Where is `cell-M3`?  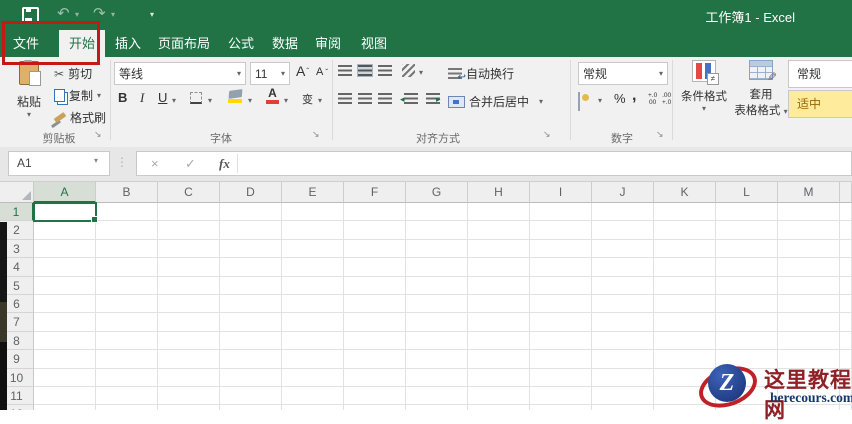 cell-M3 is located at coordinates (809, 249).